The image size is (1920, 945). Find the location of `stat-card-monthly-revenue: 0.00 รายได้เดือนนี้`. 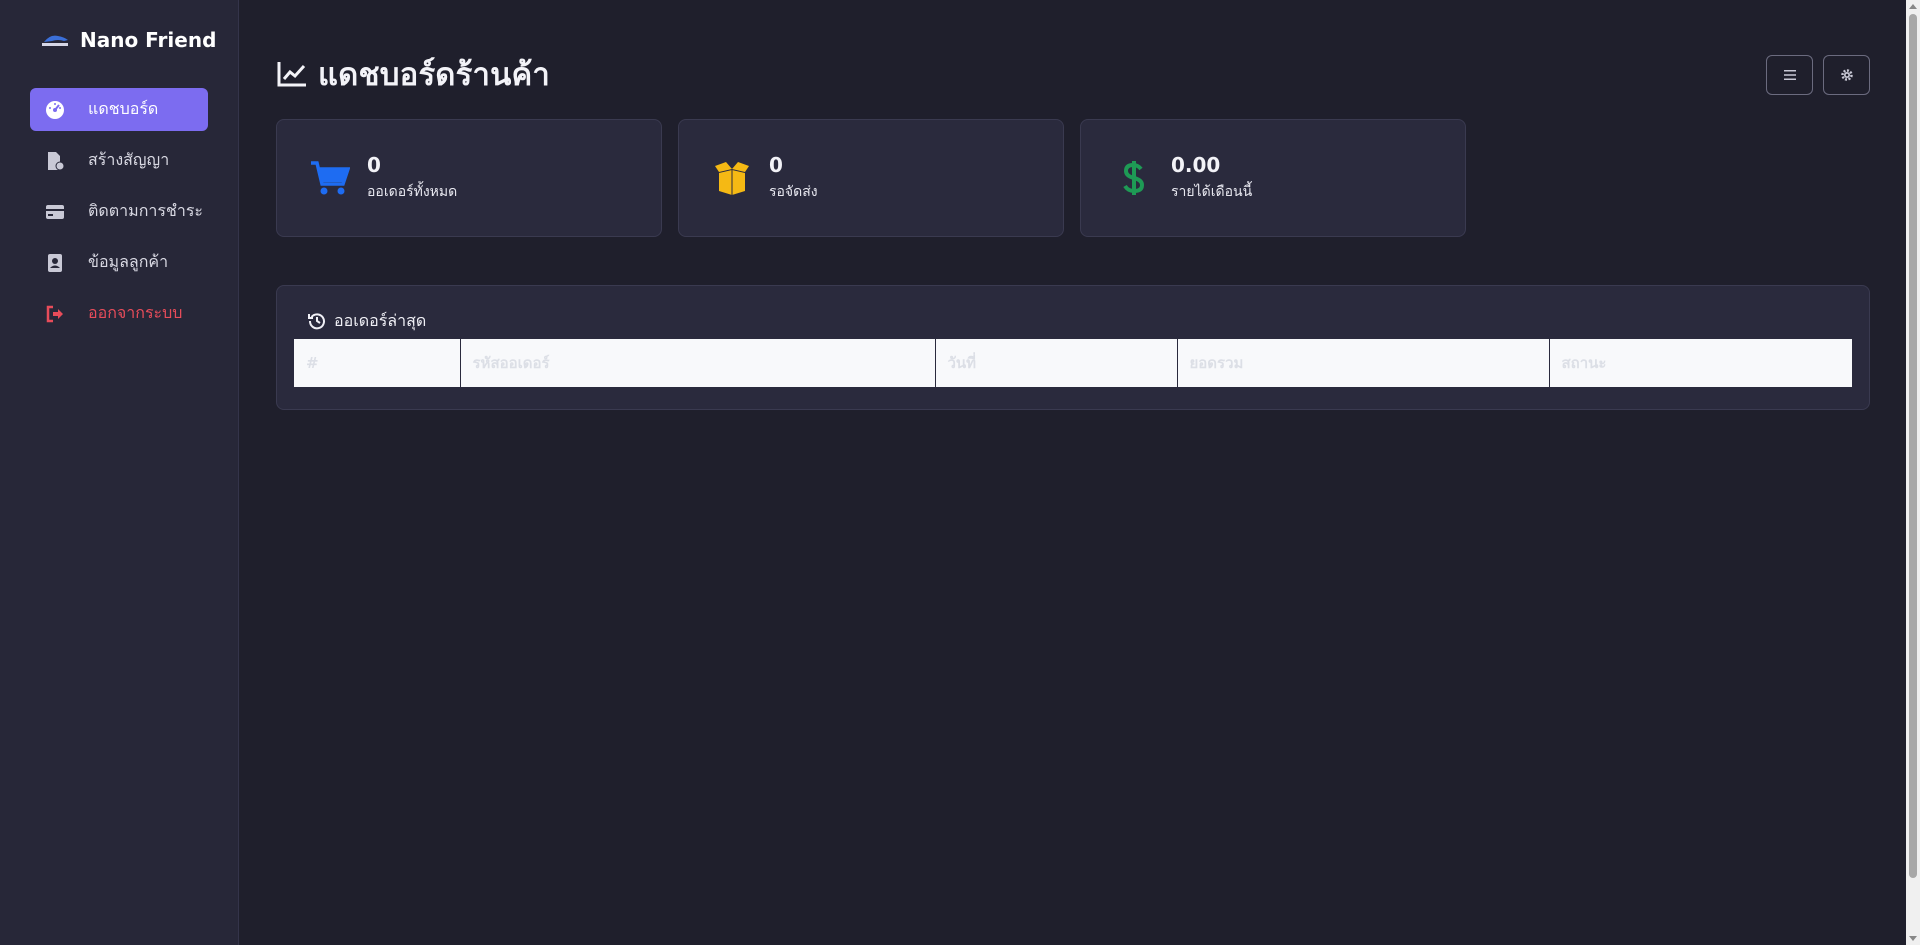

stat-card-monthly-revenue: 0.00 รายได้เดือนนี้ is located at coordinates (1273, 178).